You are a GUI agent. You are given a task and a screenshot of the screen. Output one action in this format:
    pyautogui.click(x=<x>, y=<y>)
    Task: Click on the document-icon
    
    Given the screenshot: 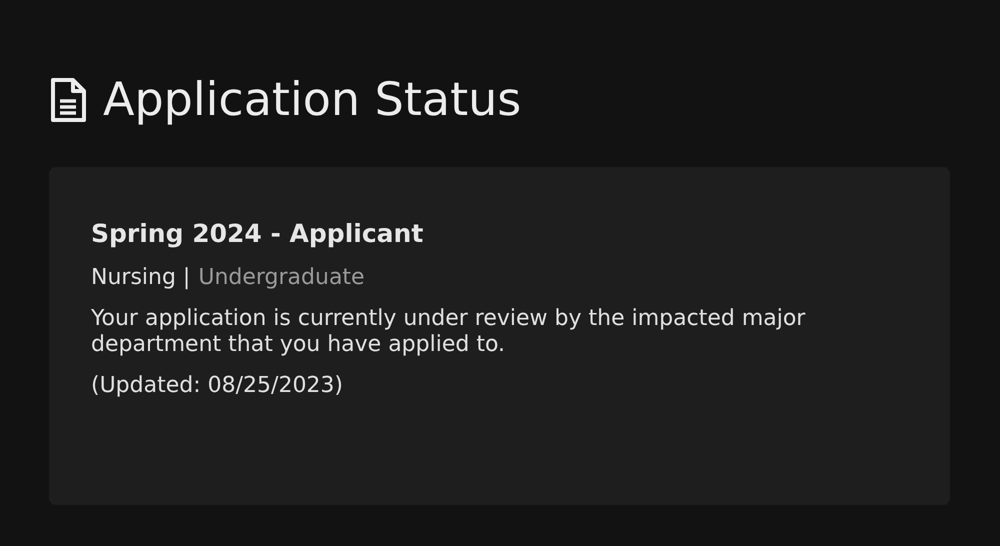 What is the action you would take?
    pyautogui.click(x=68, y=99)
    